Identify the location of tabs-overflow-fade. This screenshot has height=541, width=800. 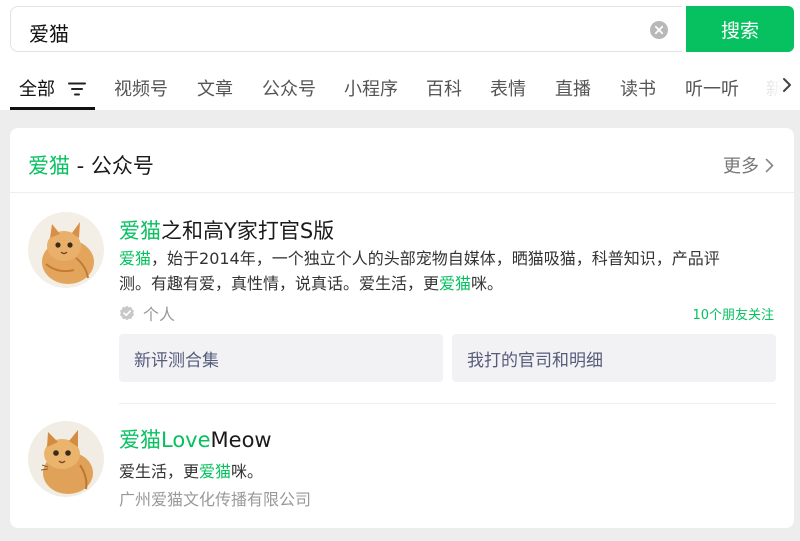
(778, 84).